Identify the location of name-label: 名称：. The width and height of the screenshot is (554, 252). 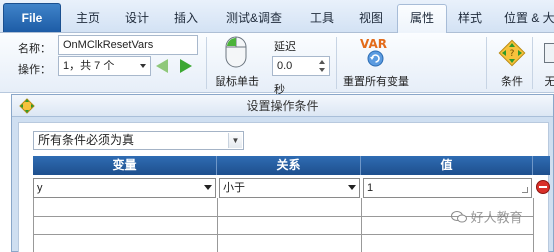
(34, 49).